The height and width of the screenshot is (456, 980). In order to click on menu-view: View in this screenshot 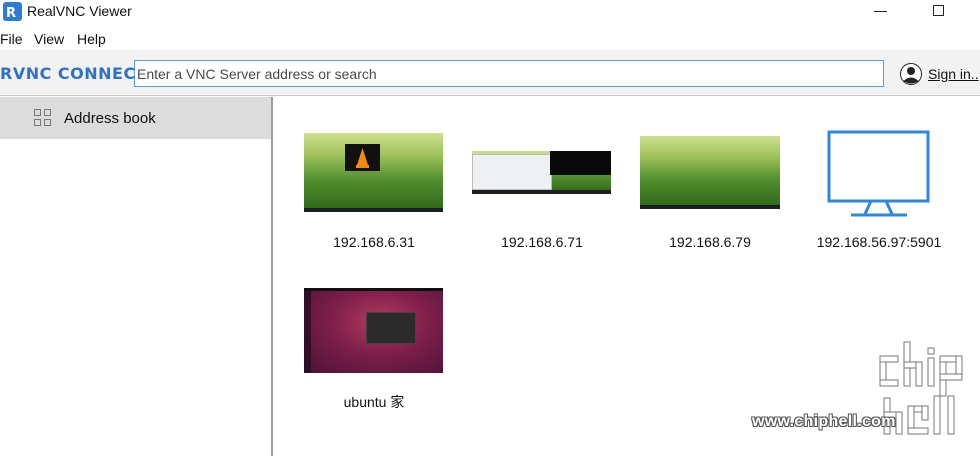, I will do `click(49, 39)`.